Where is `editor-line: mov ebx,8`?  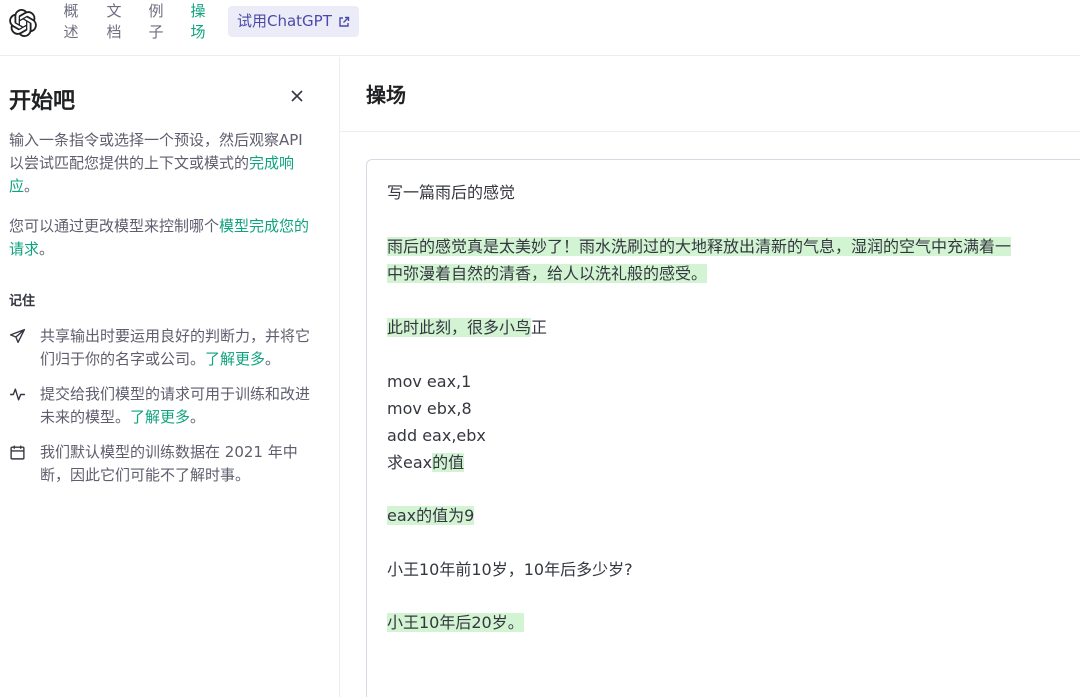
editor-line: mov ebx,8 is located at coordinates (429, 408).